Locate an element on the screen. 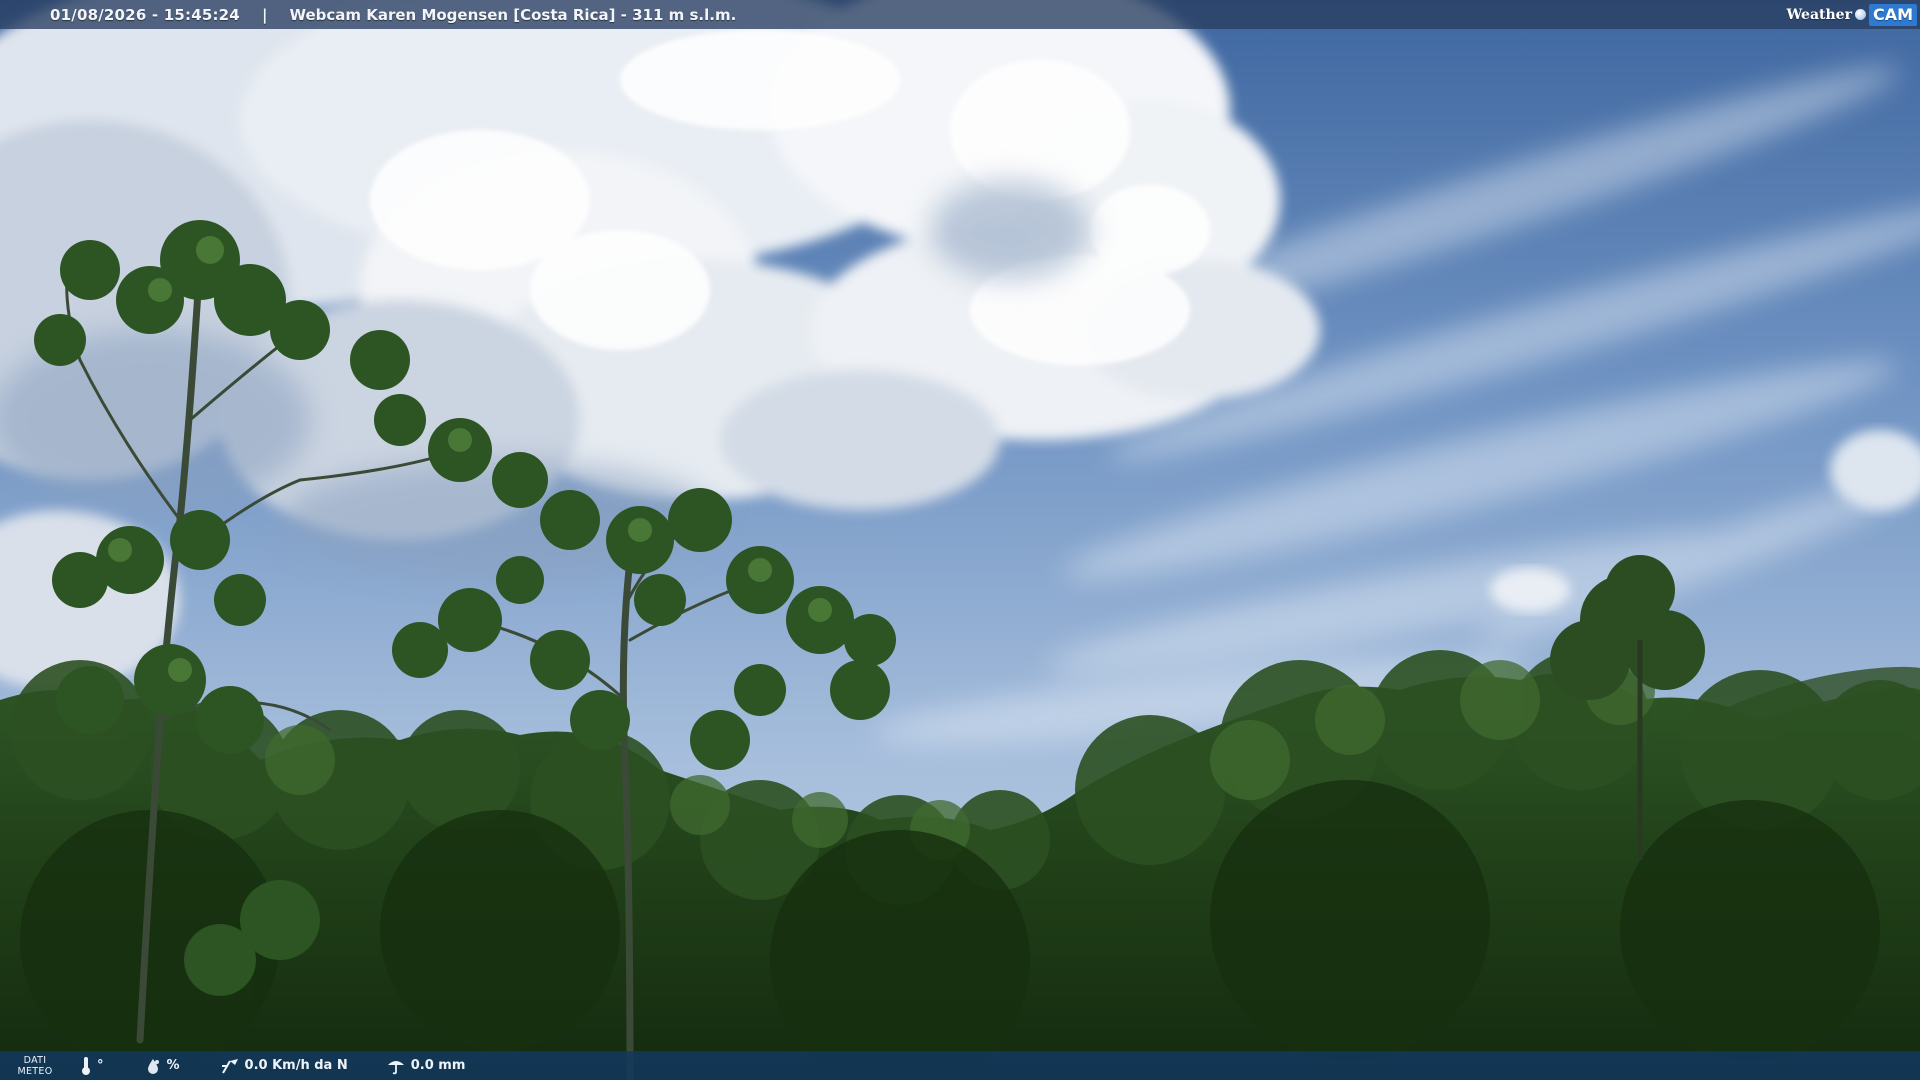 This screenshot has width=1920, height=1080. weather-section-label: DATI METEO is located at coordinates (35, 1066).